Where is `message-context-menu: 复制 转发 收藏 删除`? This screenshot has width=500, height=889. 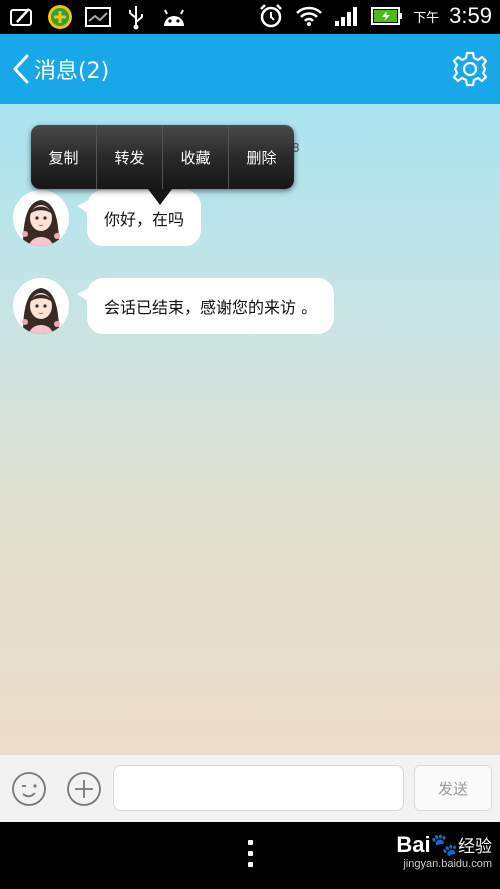 message-context-menu: 复制 转发 收藏 删除 is located at coordinates (162, 157).